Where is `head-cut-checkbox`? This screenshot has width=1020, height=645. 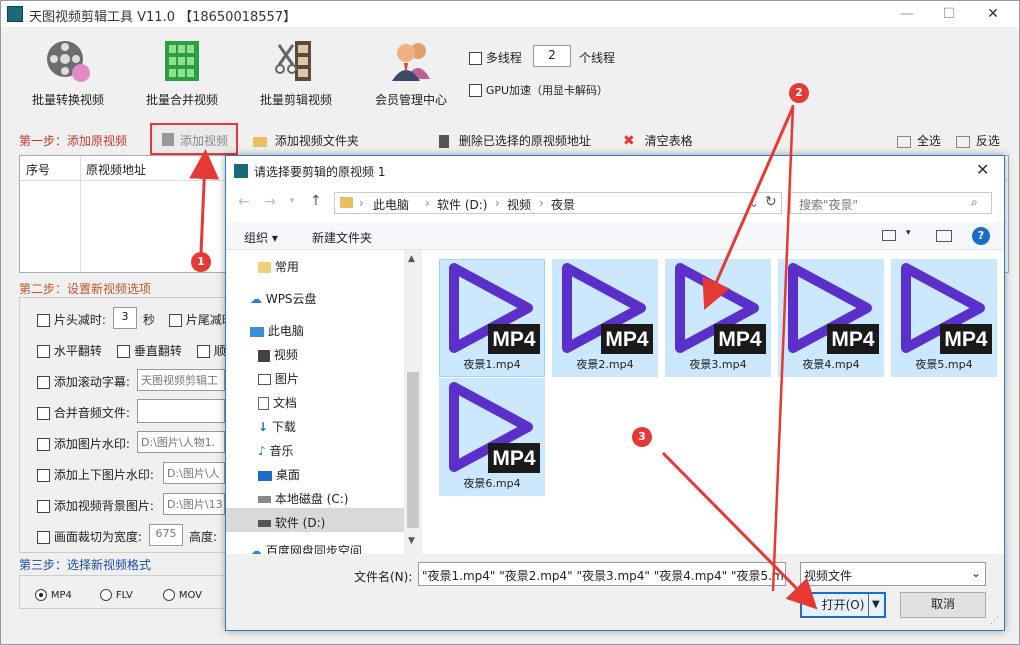
head-cut-checkbox is located at coordinates (43, 320).